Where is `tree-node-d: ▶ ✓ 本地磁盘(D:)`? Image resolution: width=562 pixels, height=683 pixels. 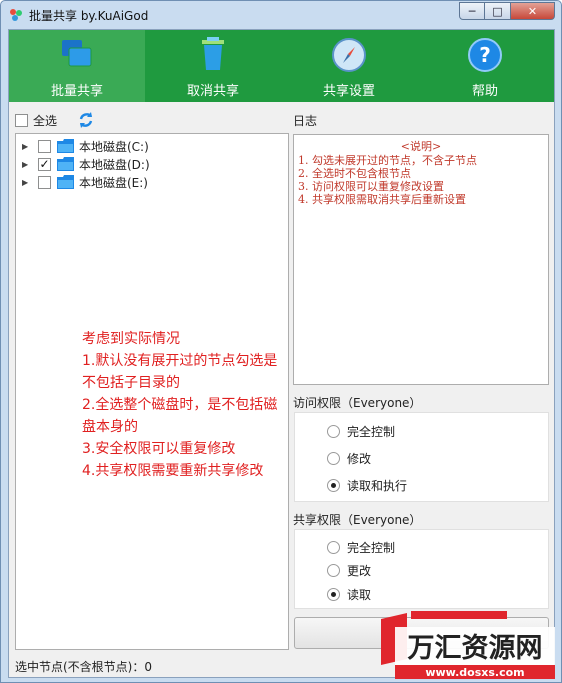
tree-node-d: ▶ ✓ 本地磁盘(D:) is located at coordinates (86, 164).